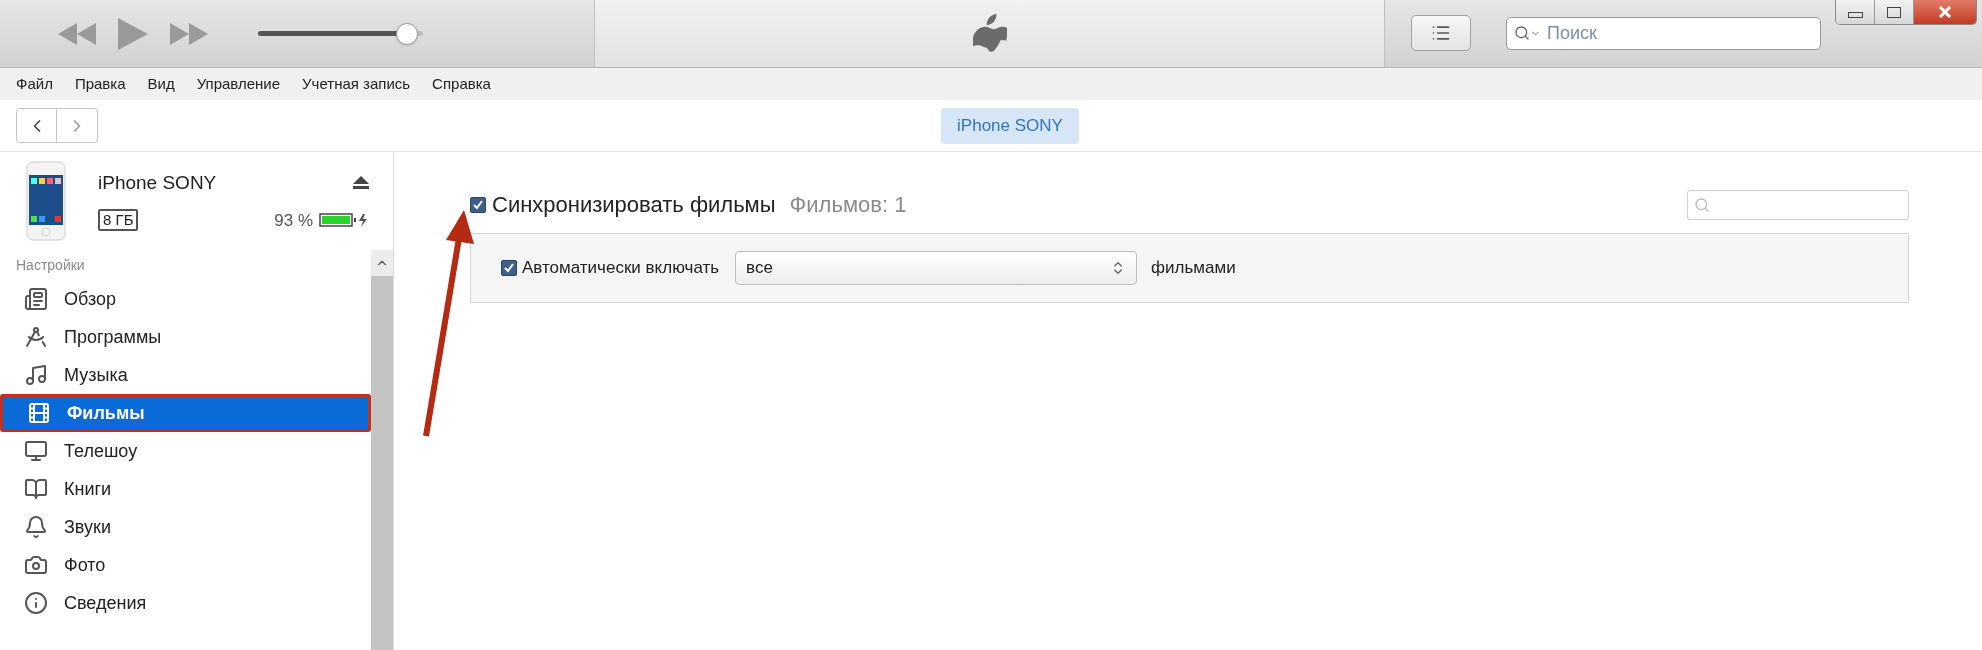 The width and height of the screenshot is (1982, 650). Describe the element at coordinates (1010, 125) in the screenshot. I see `device-tab: iPhone SONY` at that location.